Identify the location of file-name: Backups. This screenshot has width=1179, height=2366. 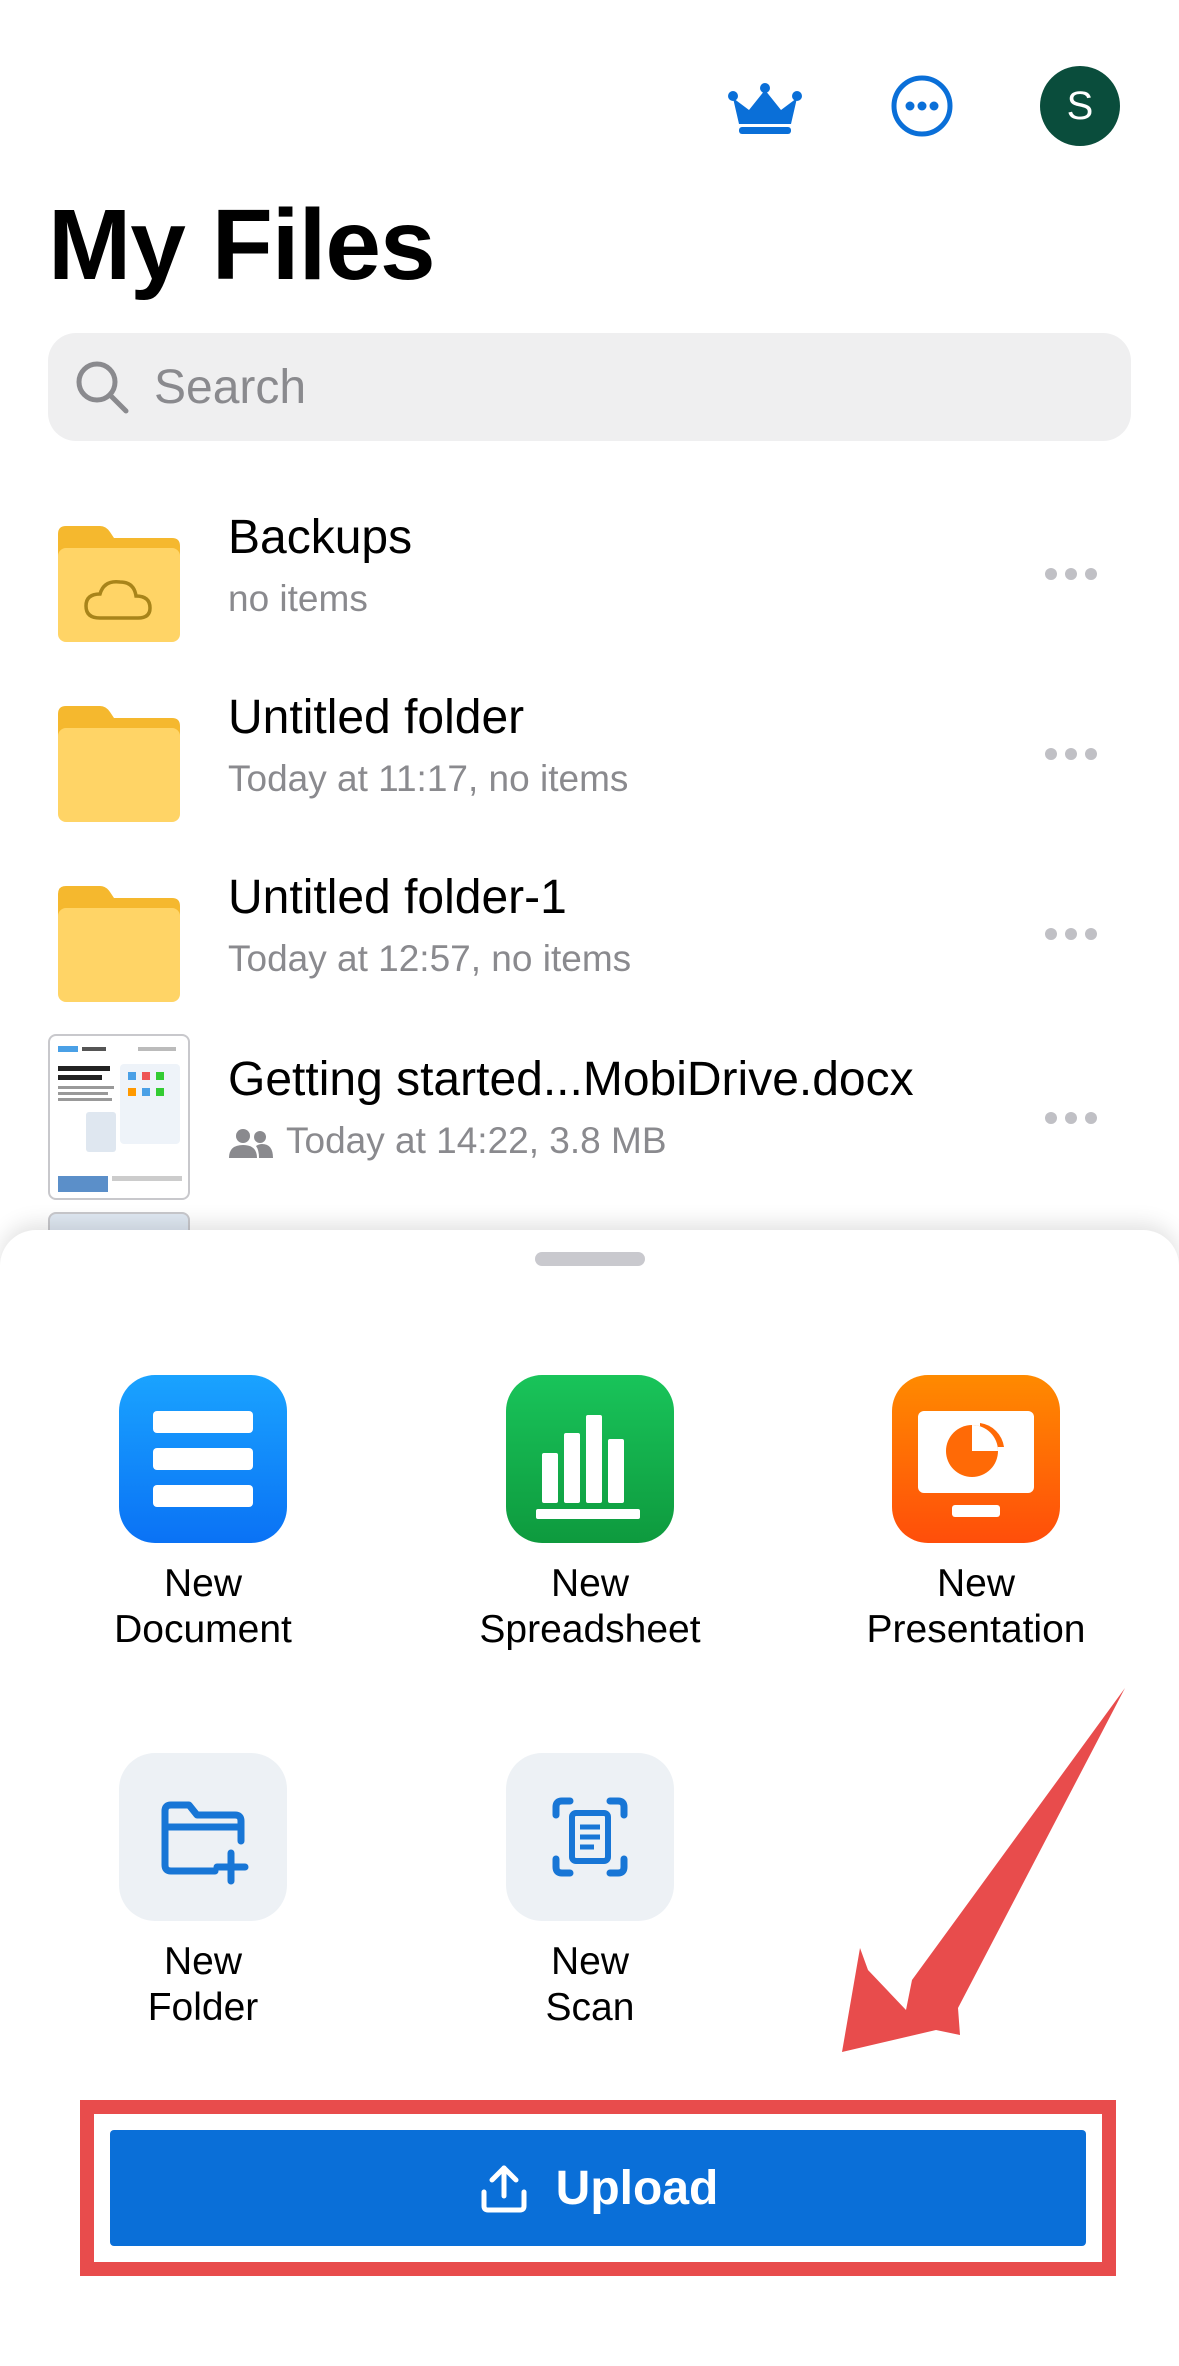
(320, 537).